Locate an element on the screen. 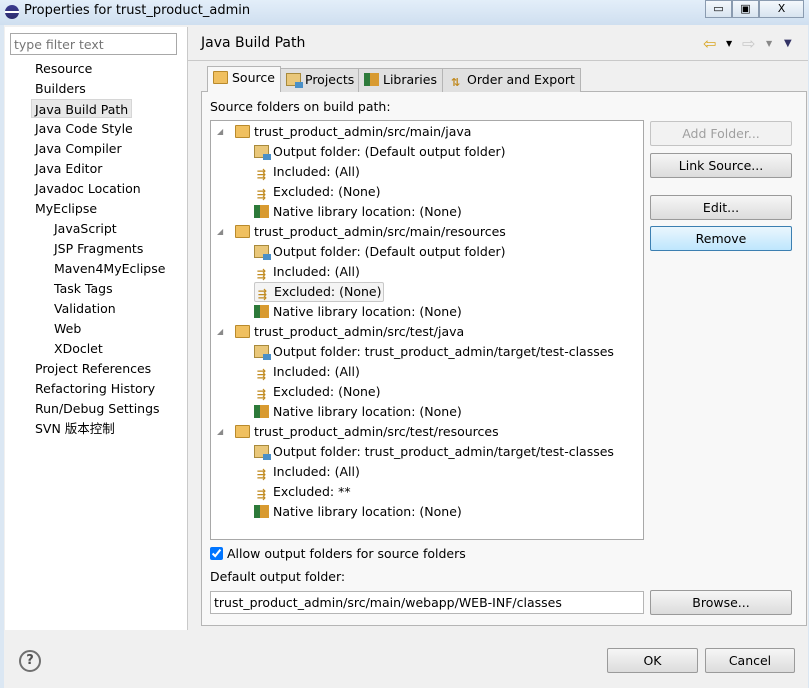 Image resolution: width=809 pixels, height=688 pixels. sidebar-item: Javadoc Location is located at coordinates (88, 188).